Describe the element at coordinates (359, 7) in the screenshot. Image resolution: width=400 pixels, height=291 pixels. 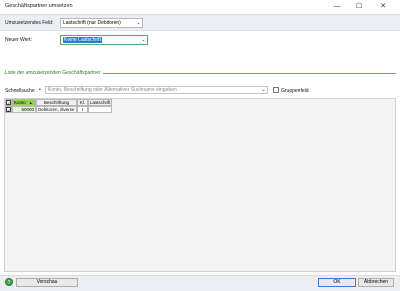
I see `maximize-button: ☐` at that location.